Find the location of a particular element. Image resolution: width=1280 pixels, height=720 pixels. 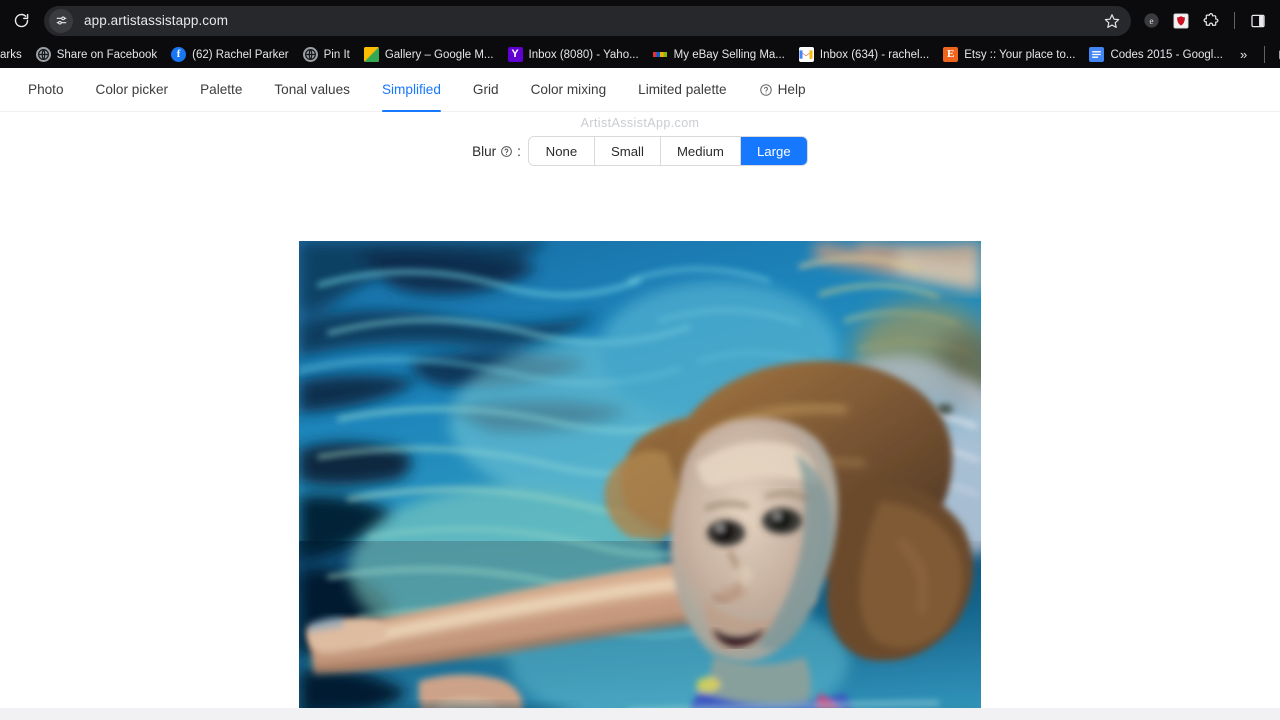

tab-label: Help is located at coordinates (791, 89).